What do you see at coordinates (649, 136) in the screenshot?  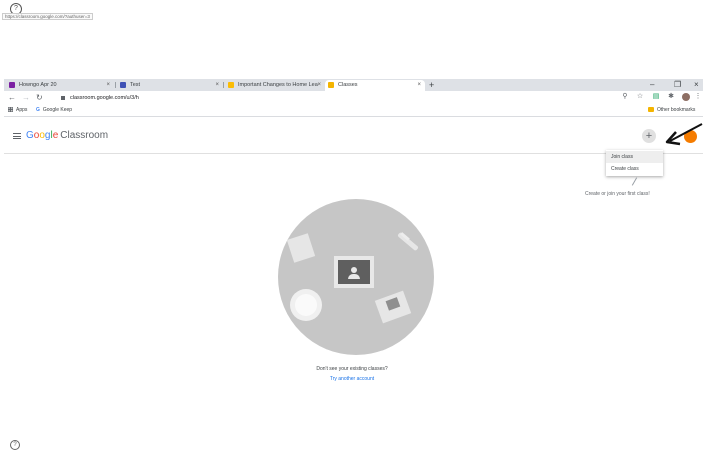 I see `add-class-button: +` at bounding box center [649, 136].